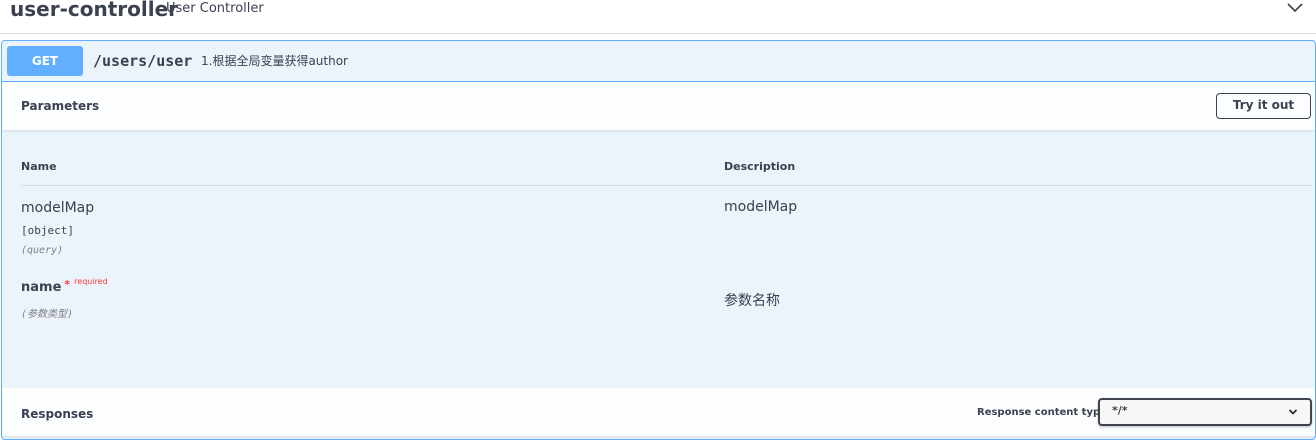  What do you see at coordinates (658, 412) in the screenshot?
I see `responses-header: Responses Response content type */*` at bounding box center [658, 412].